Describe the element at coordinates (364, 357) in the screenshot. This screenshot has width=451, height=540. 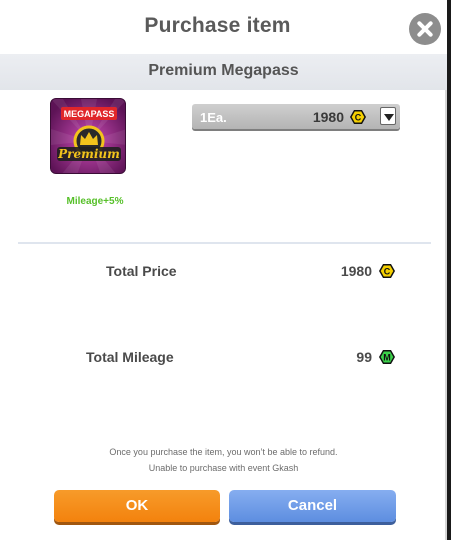
I see `total-mileage-value: 99` at that location.